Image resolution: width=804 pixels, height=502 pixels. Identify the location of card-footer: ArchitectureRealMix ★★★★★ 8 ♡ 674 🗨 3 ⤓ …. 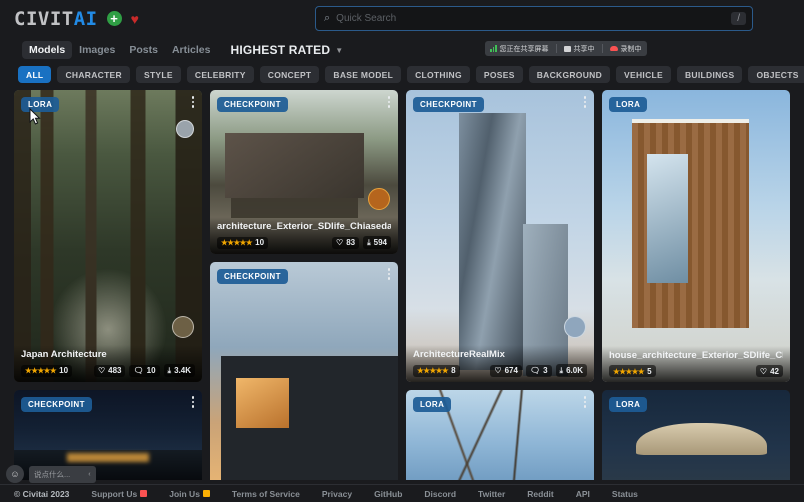
(500, 363).